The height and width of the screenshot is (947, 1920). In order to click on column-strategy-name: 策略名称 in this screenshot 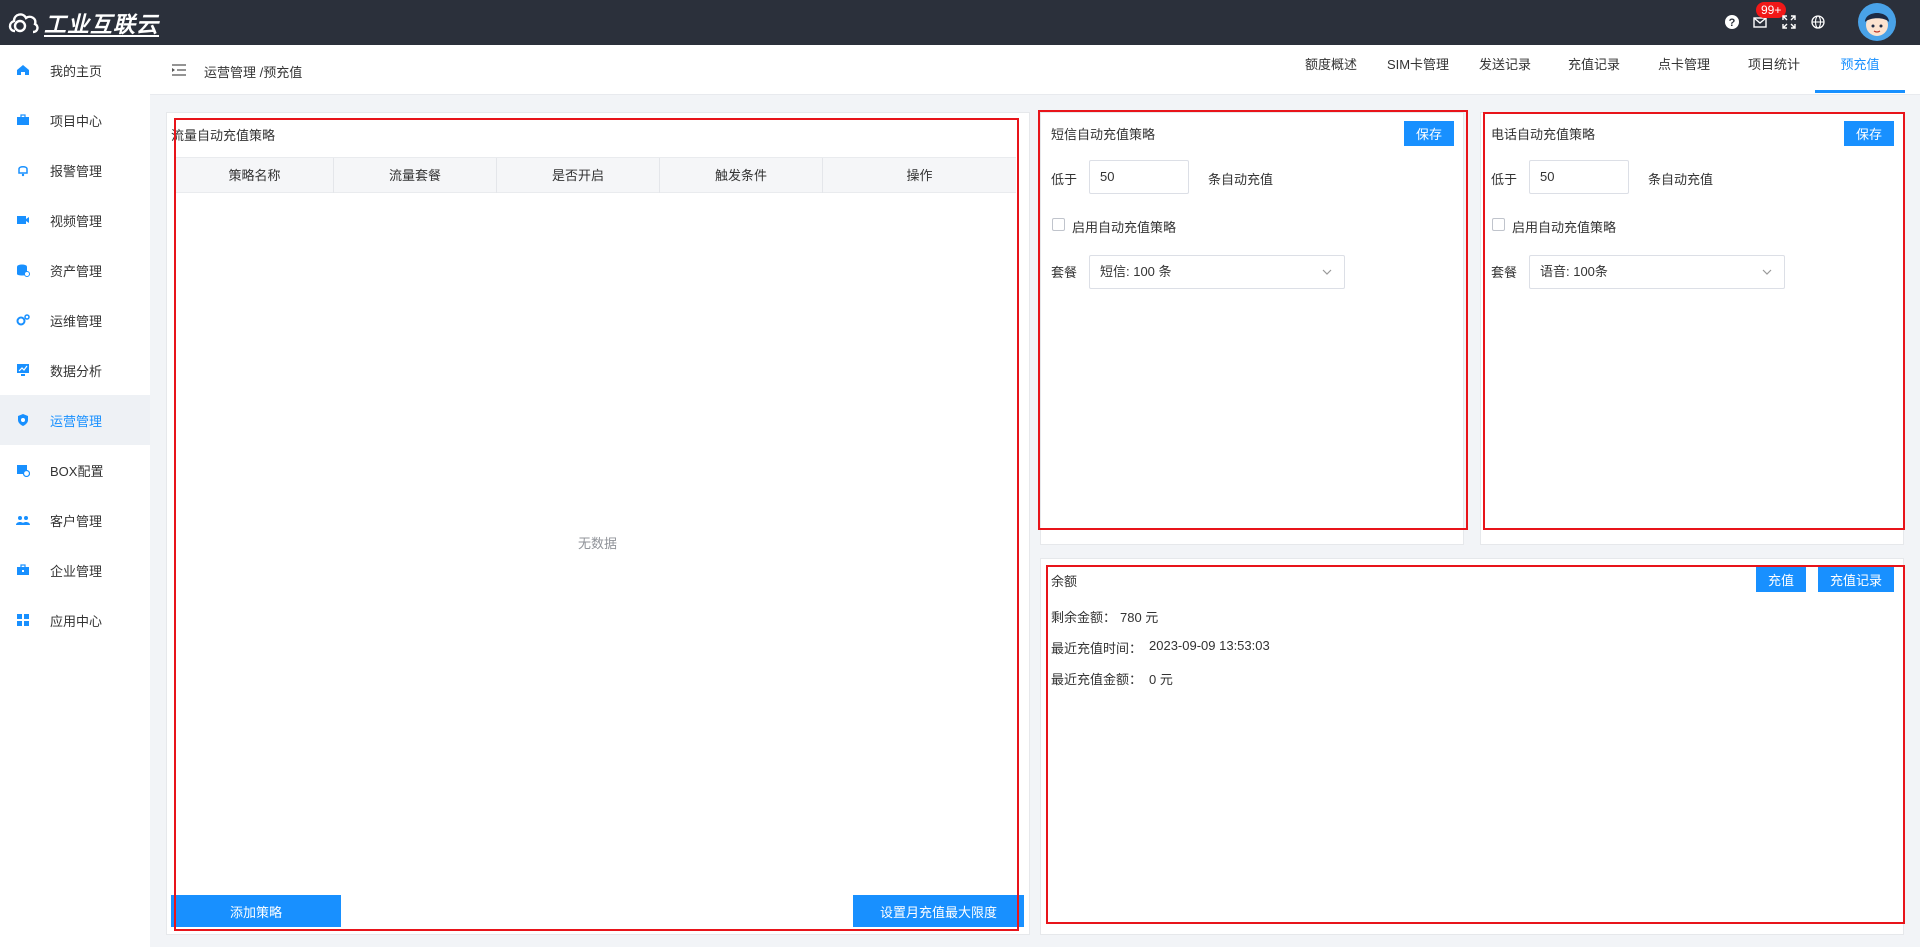, I will do `click(255, 175)`.